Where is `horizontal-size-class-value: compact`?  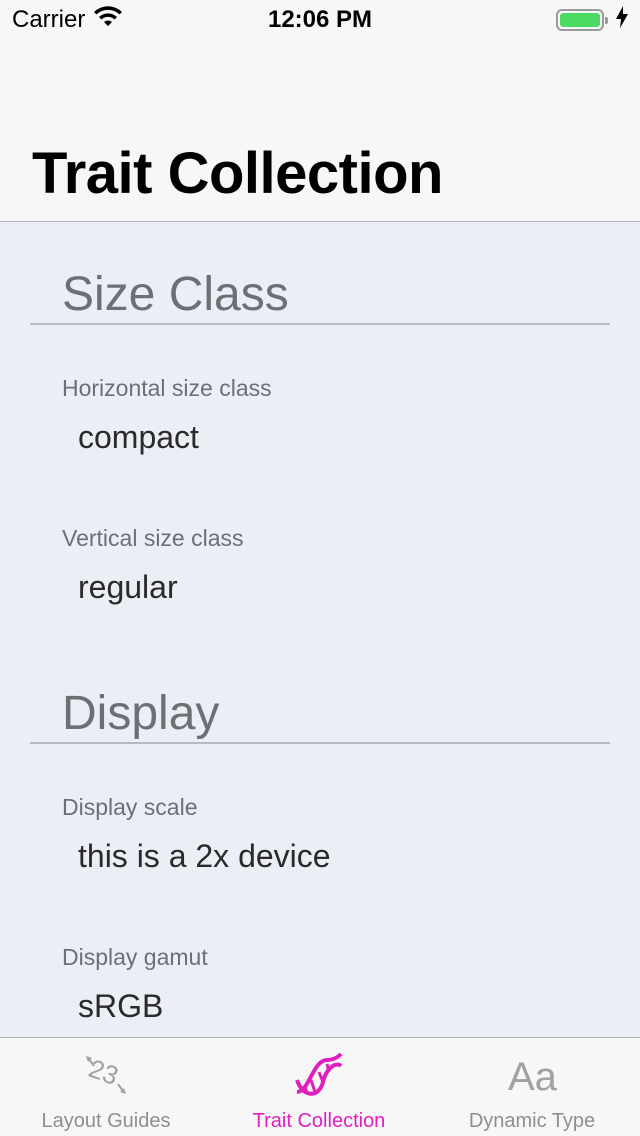
horizontal-size-class-value: compact is located at coordinates (138, 437).